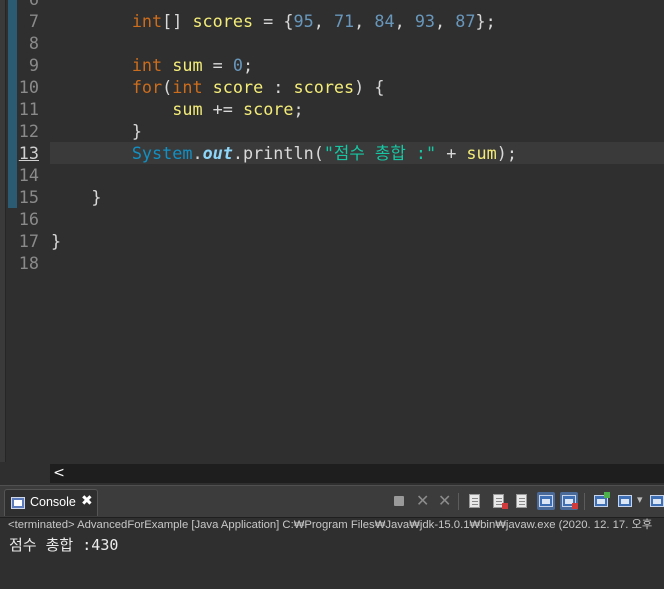 This screenshot has width=664, height=589. I want to click on code-line: 7 int[] scores = {95, 71, 84, 93, 87};, so click(332, 21).